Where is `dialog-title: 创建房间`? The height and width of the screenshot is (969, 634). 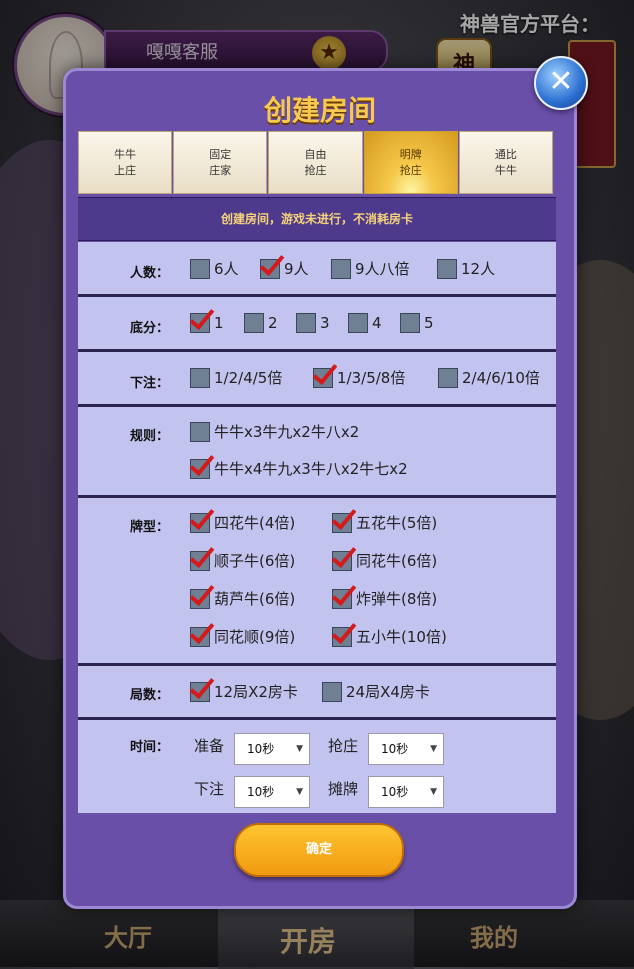
dialog-title: 创建房间 is located at coordinates (319, 110).